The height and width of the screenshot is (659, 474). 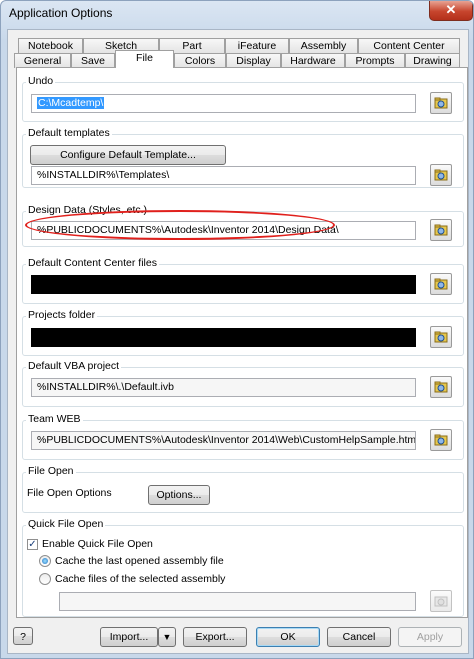 I want to click on projects-path-field, so click(x=223, y=337).